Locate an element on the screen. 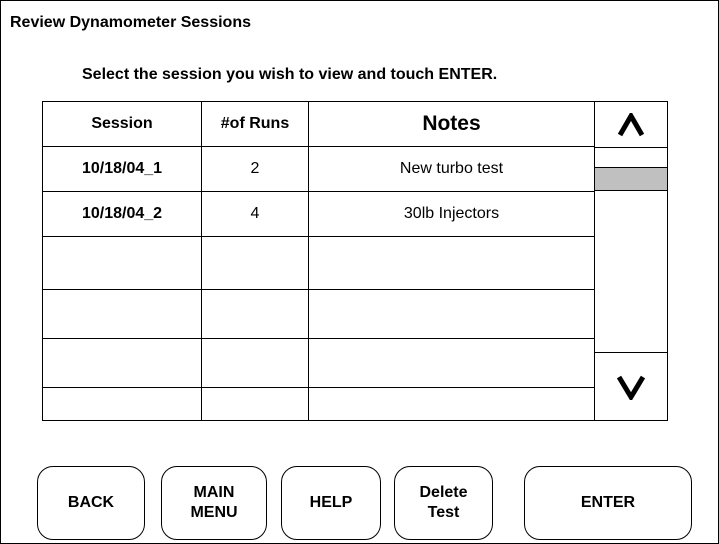 Image resolution: width=719 pixels, height=544 pixels. scroll-down-button is located at coordinates (631, 386).